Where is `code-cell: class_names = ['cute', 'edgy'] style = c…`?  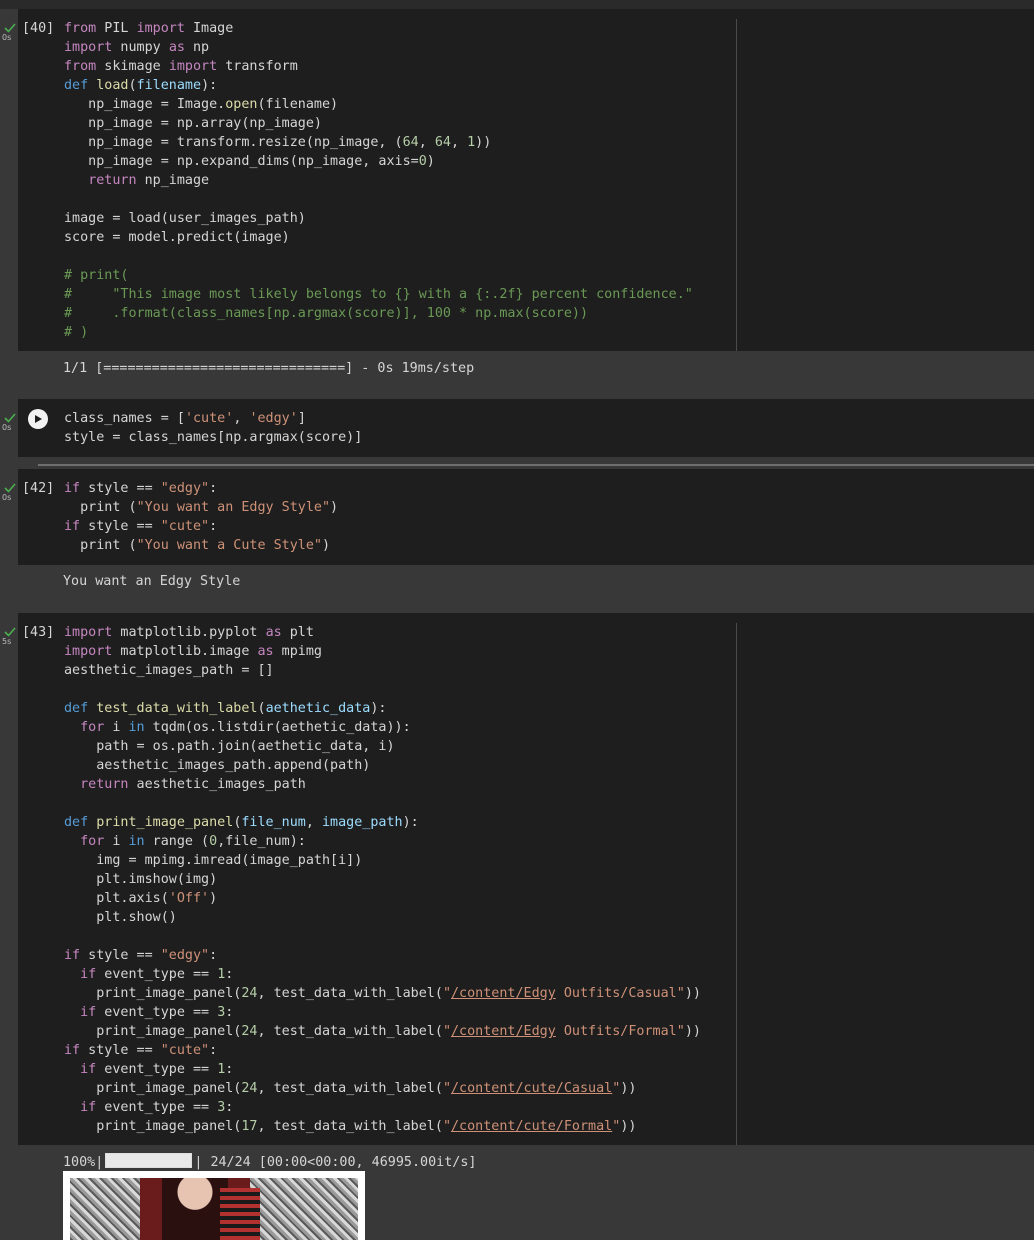 code-cell: class_names = ['cute', 'edgy'] style = c… is located at coordinates (526, 428).